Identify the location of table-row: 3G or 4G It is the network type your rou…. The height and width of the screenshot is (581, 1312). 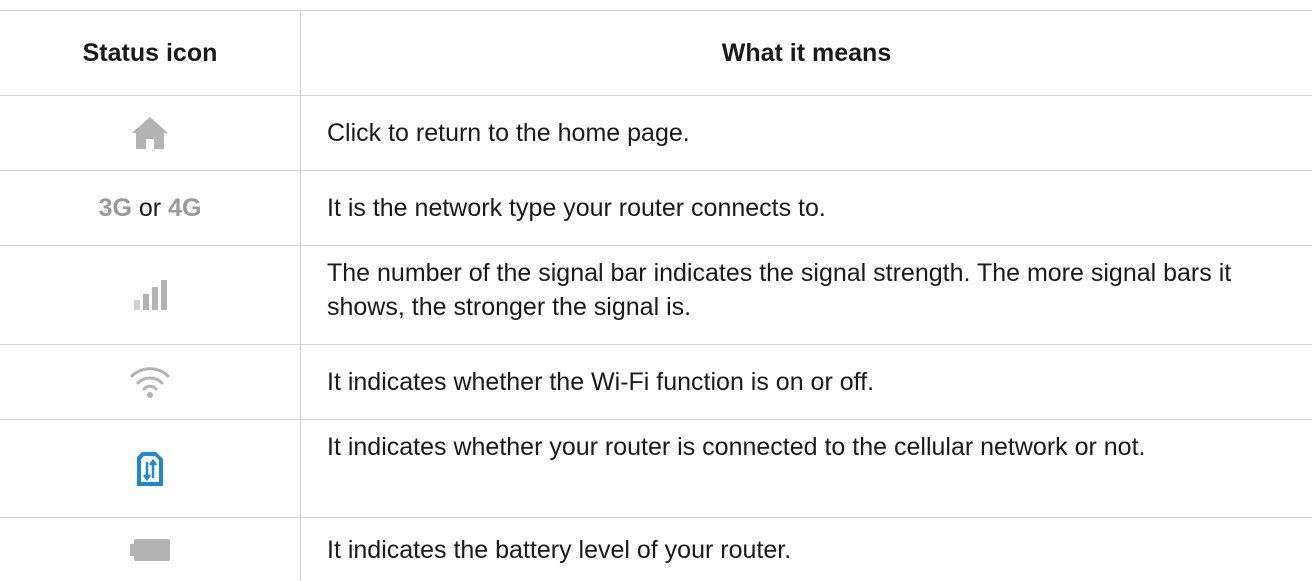
(656, 208).